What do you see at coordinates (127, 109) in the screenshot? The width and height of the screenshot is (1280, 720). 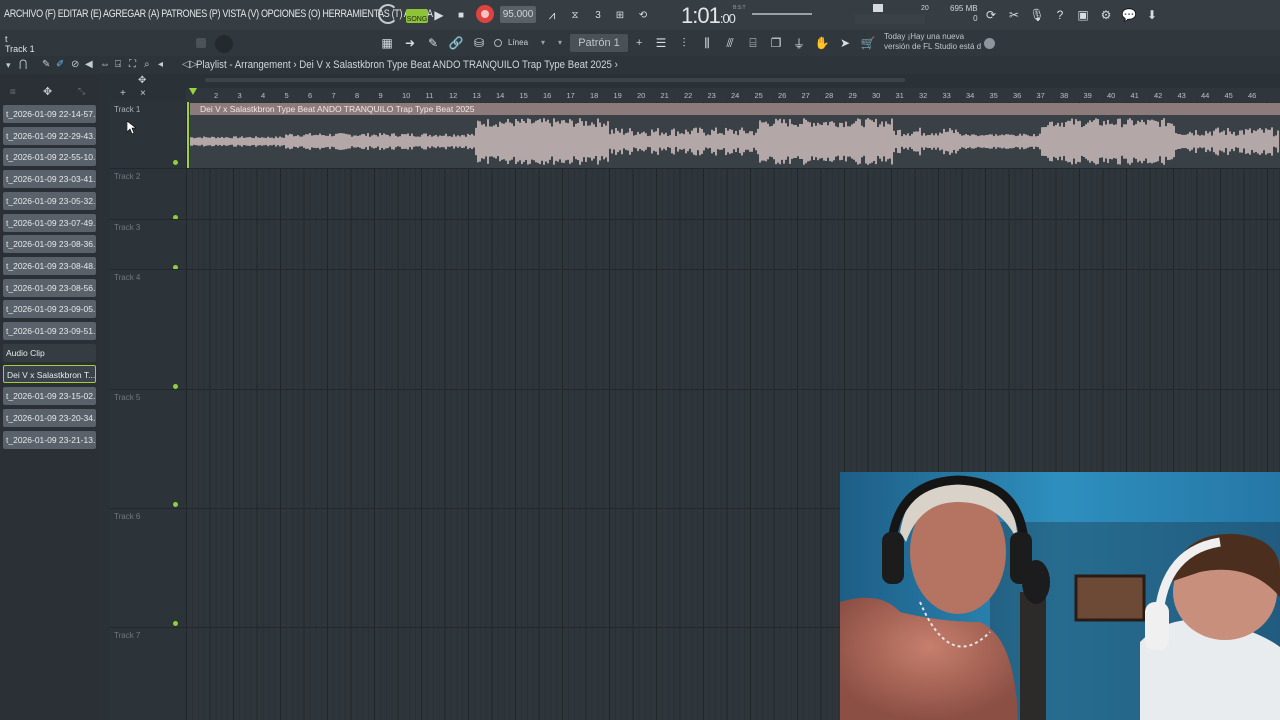 I see `track-label: Track 1` at bounding box center [127, 109].